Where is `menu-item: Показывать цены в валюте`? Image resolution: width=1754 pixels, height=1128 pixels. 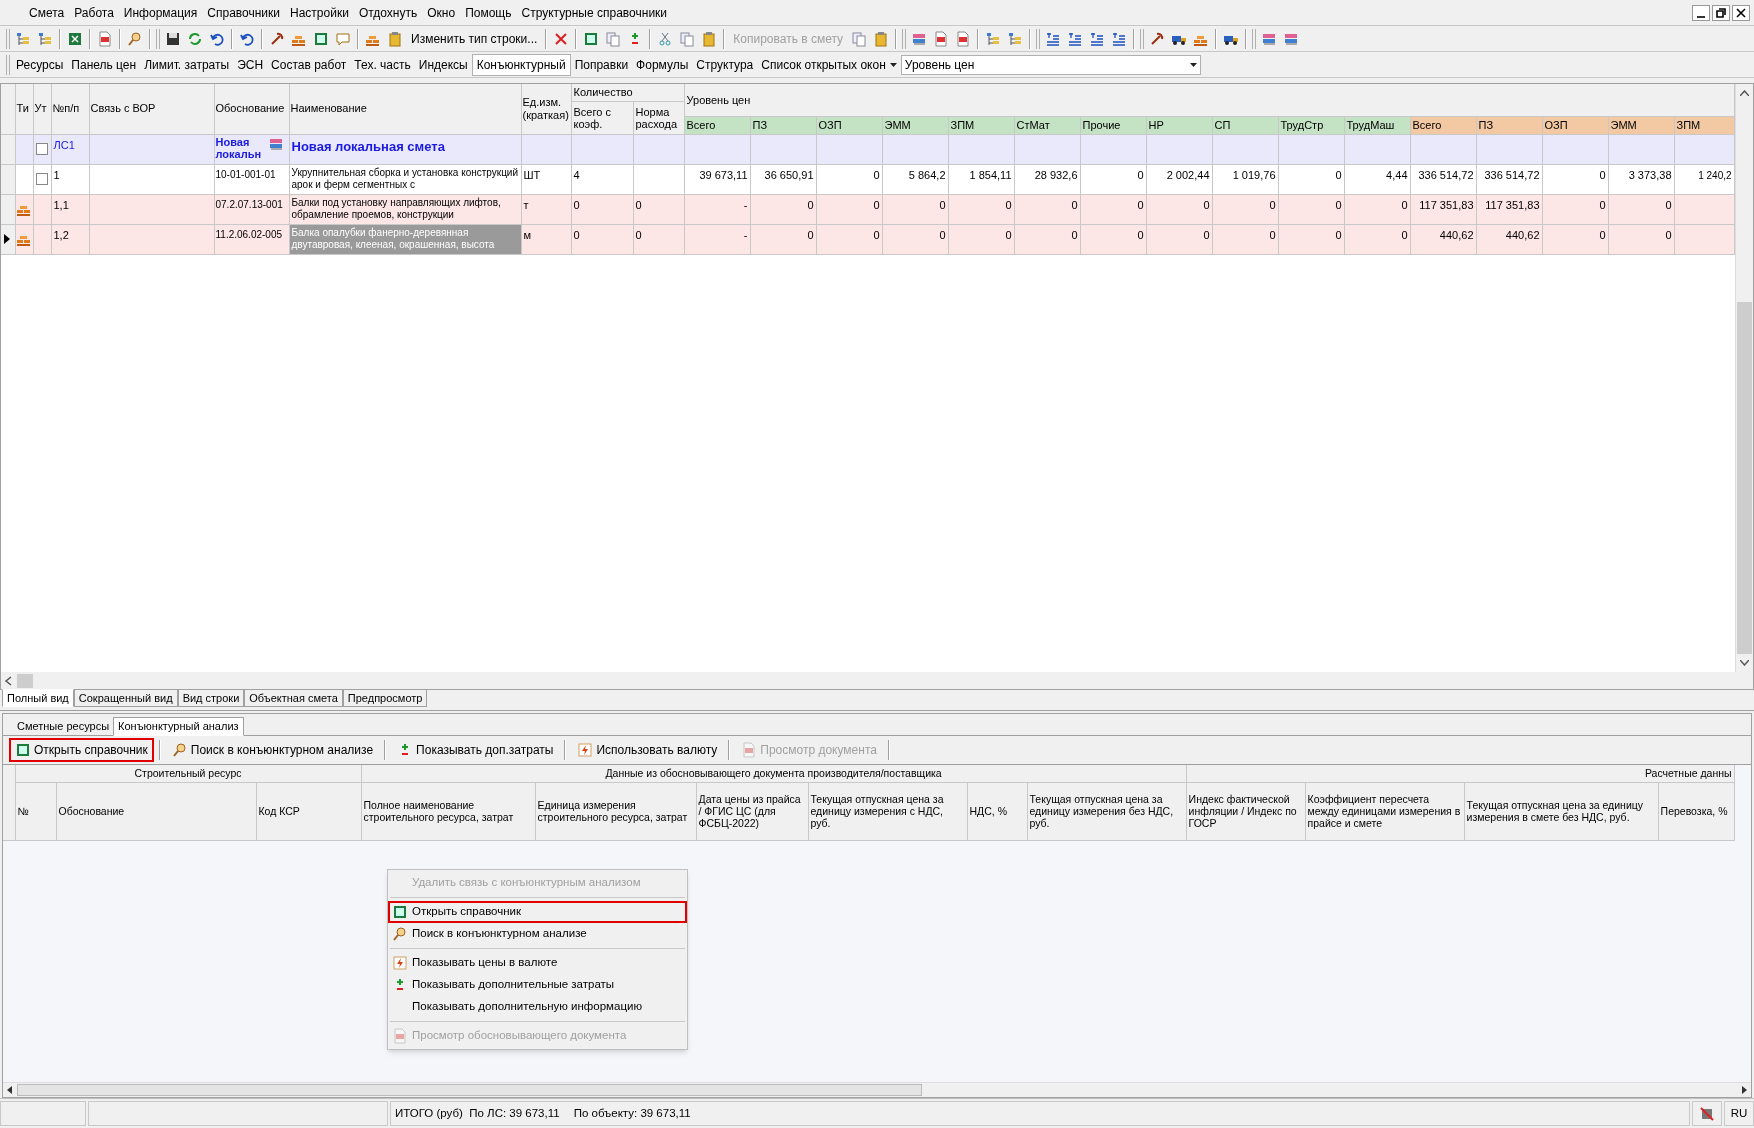
menu-item: Показывать цены в валюте is located at coordinates (537, 963).